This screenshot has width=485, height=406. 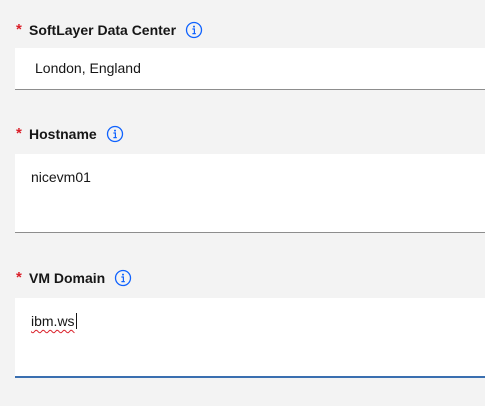 What do you see at coordinates (76, 321) in the screenshot?
I see `text-caret` at bounding box center [76, 321].